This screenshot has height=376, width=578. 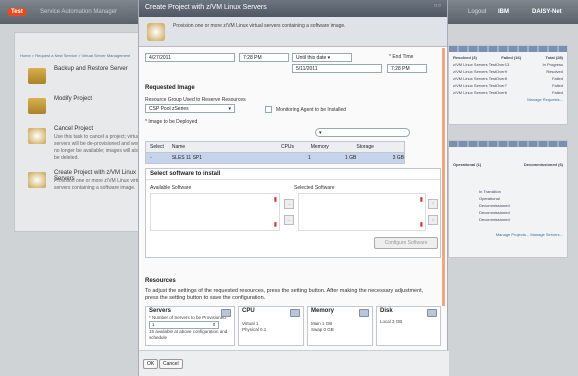 What do you see at coordinates (73, 99) in the screenshot?
I see `task-title: Modify Project` at bounding box center [73, 99].